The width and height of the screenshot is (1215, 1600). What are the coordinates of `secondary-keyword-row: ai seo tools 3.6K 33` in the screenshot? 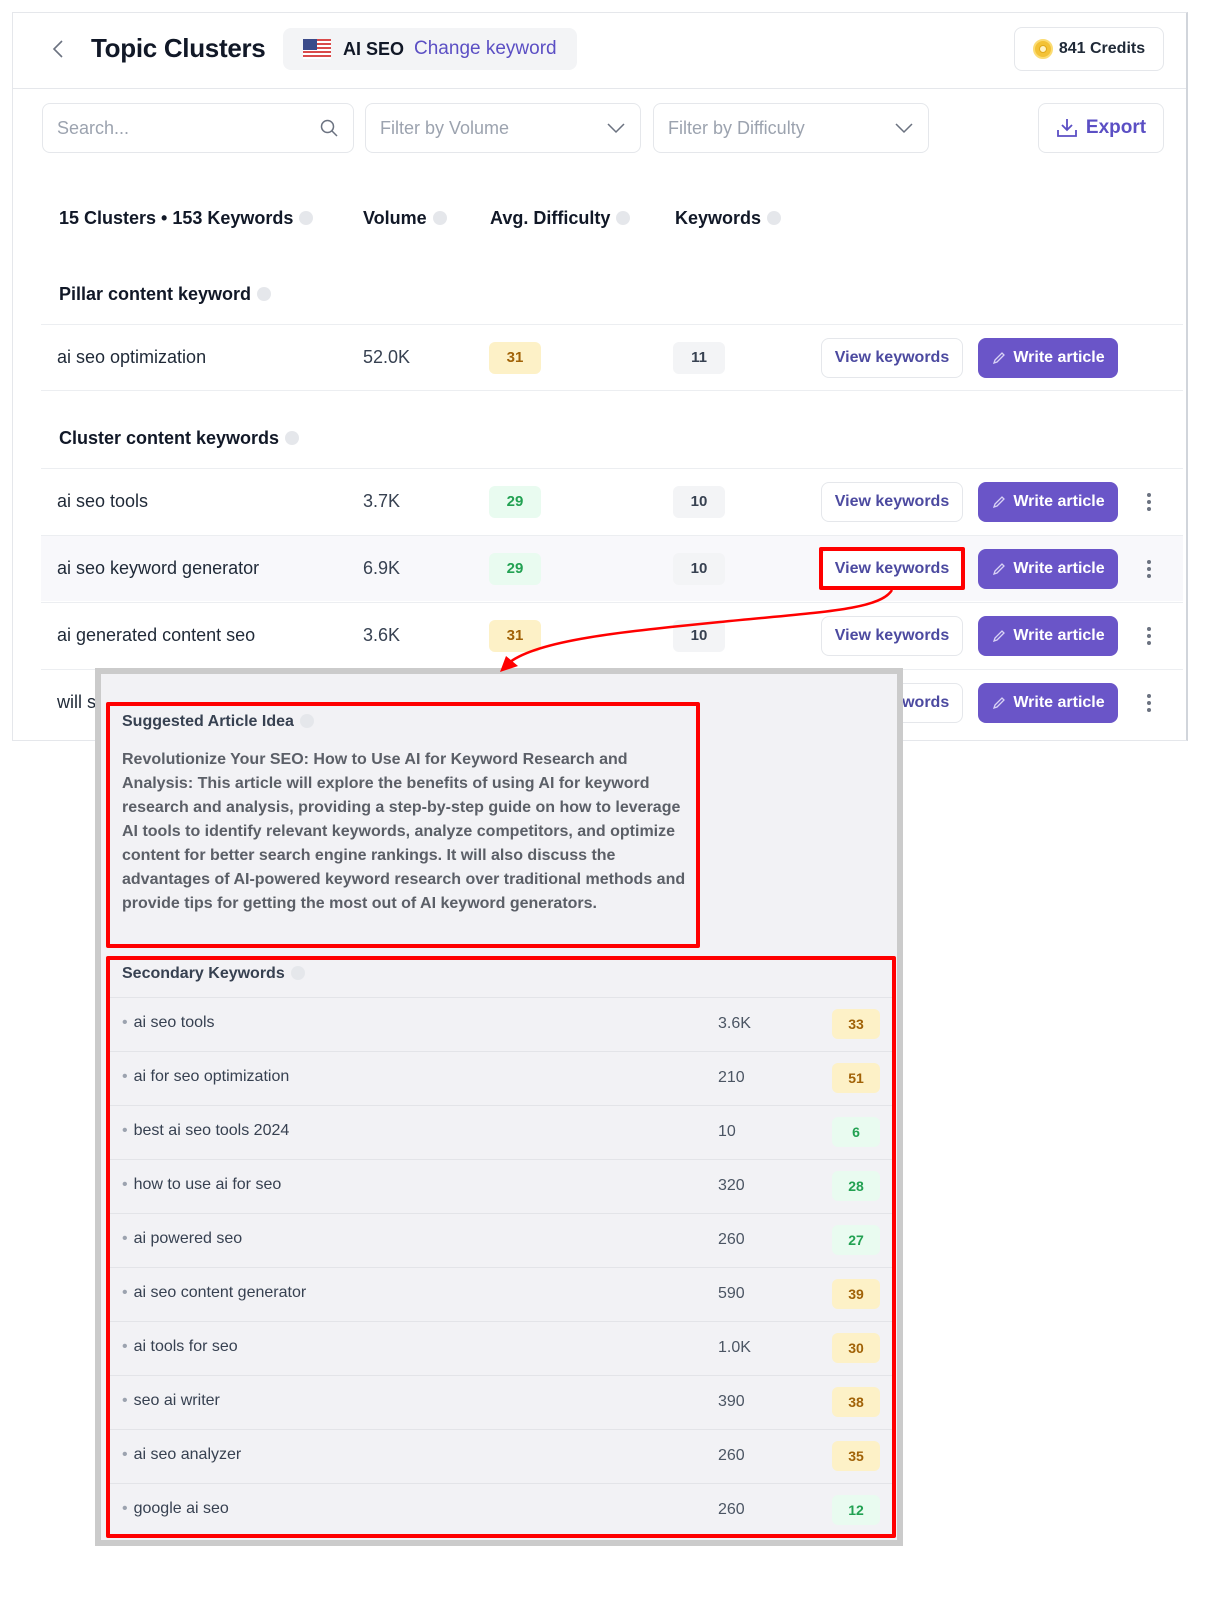 It's located at (501, 1024).